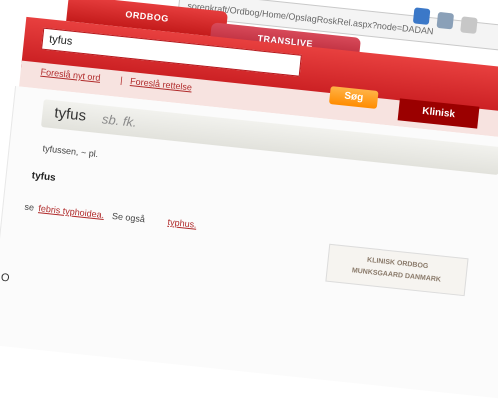  I want to click on entry-headword: tyfus, so click(70, 114).